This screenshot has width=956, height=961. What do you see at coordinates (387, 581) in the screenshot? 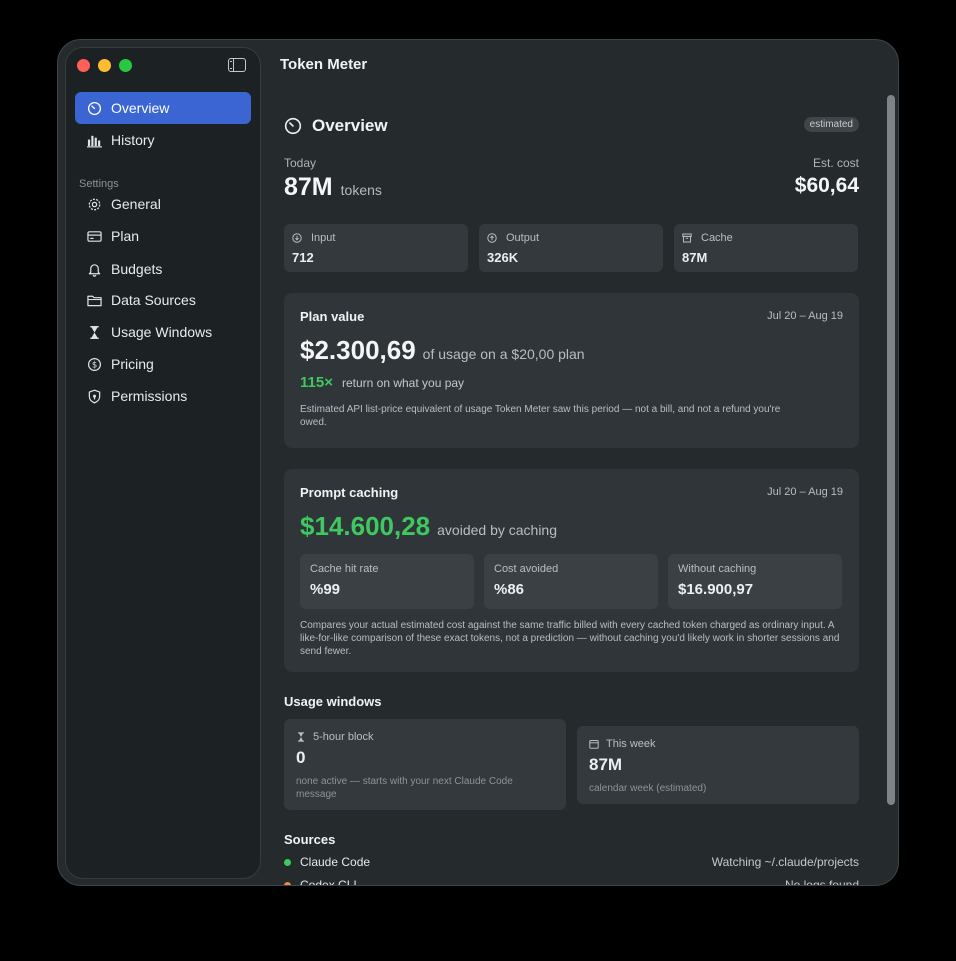
I see `cache-hit-rate-stat: Cache hit rate %99` at bounding box center [387, 581].